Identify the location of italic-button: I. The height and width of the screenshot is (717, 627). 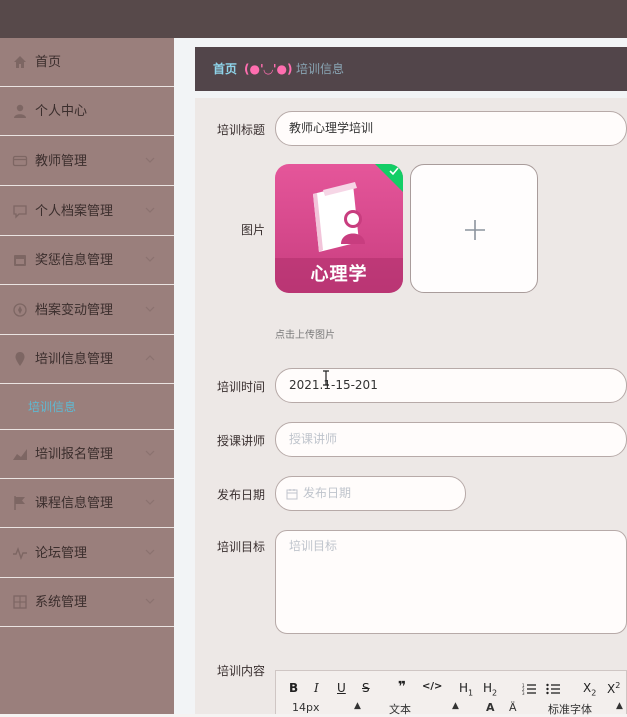
(316, 688).